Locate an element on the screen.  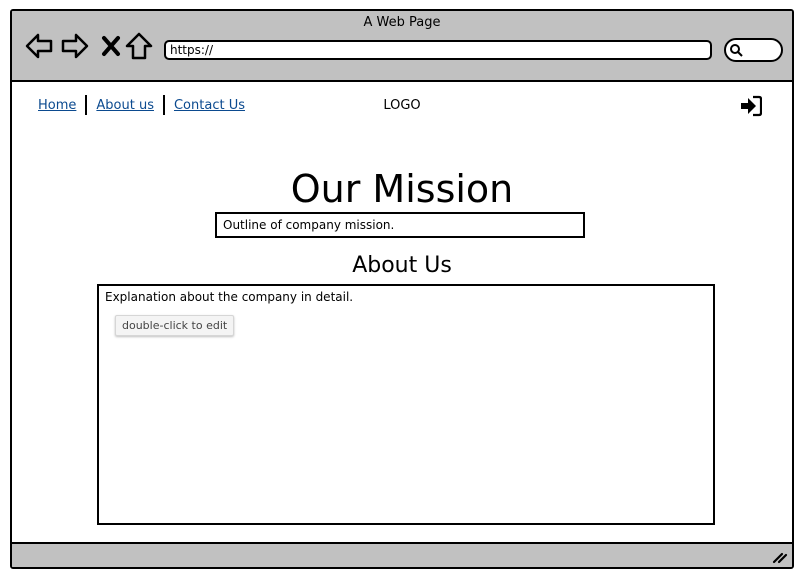
search-field is located at coordinates (753, 50).